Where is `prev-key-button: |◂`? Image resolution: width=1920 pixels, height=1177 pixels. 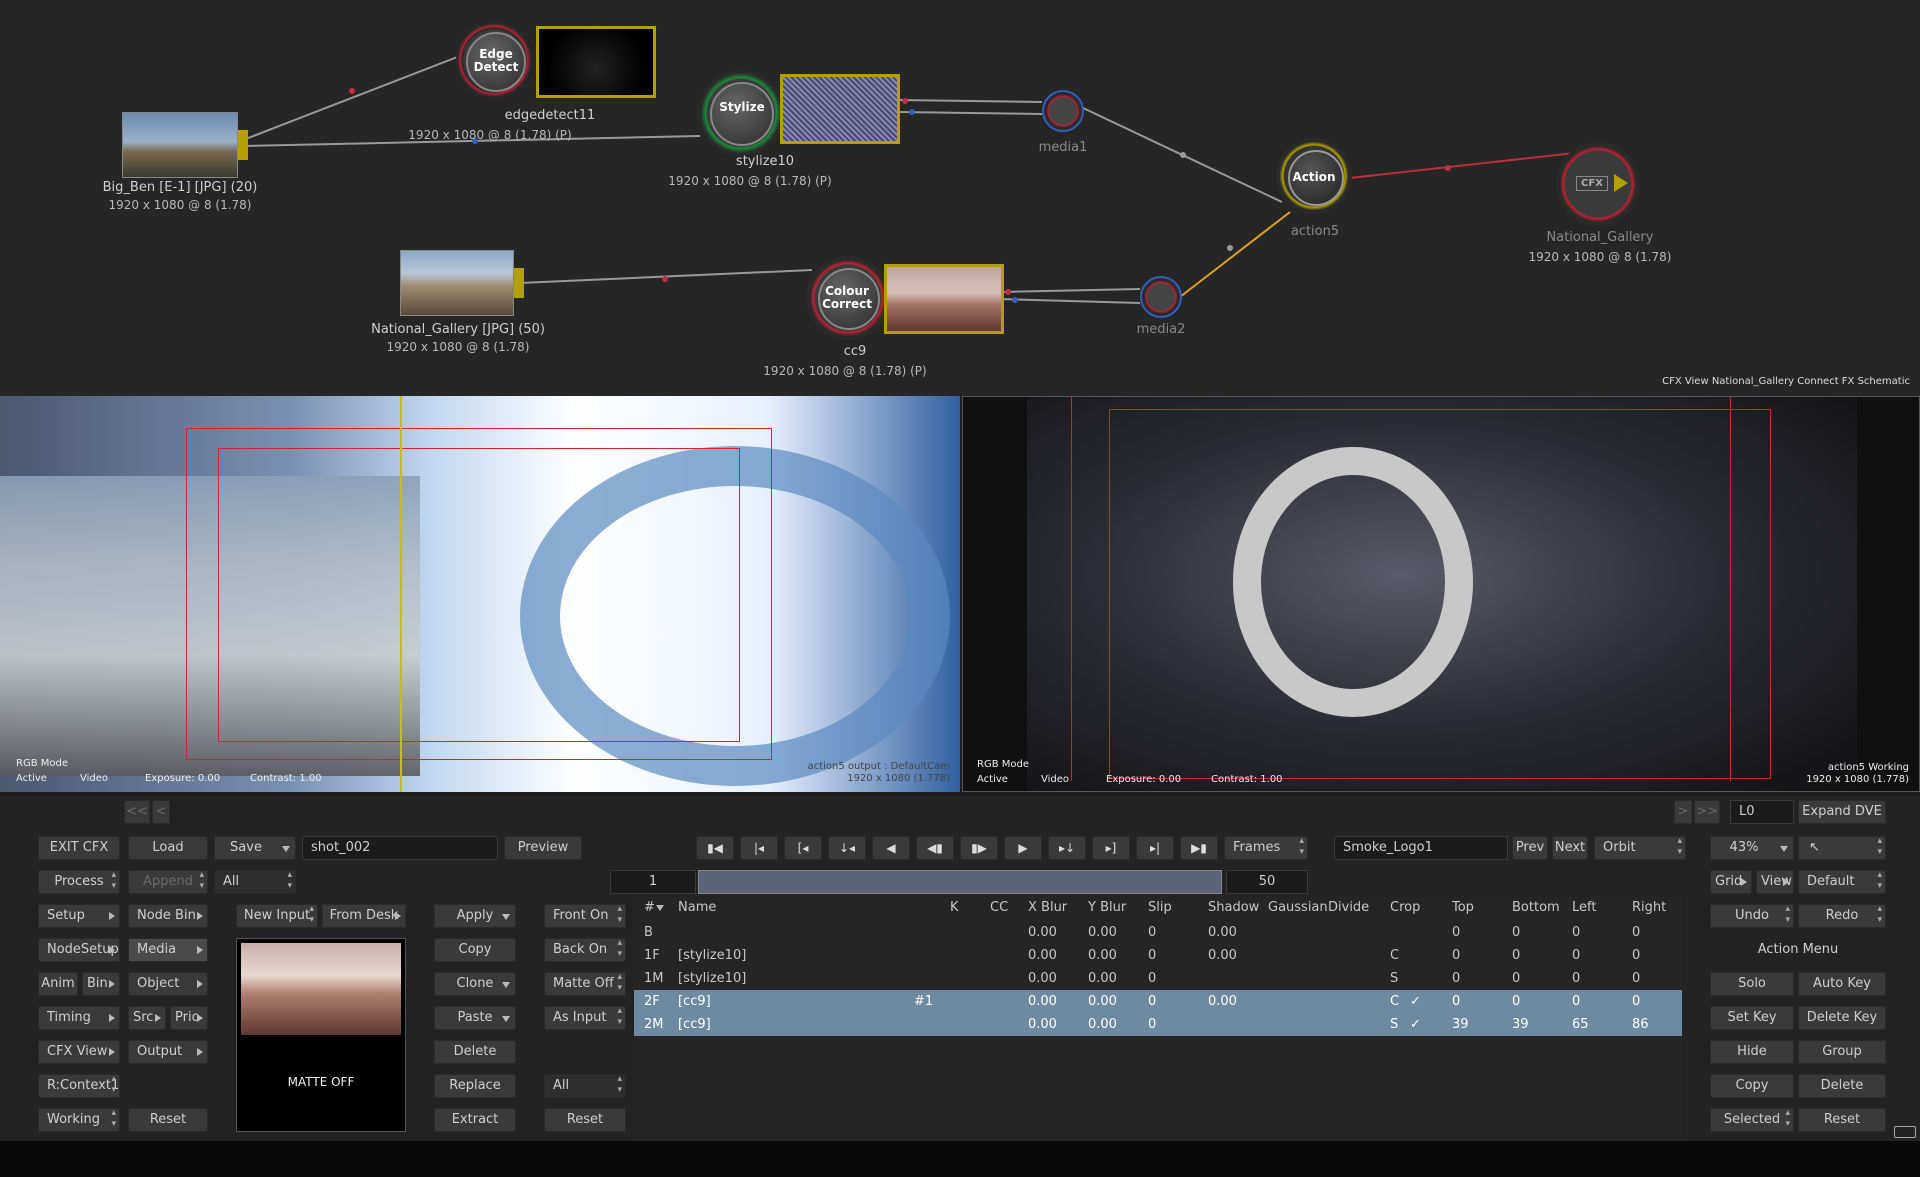 prev-key-button: |◂ is located at coordinates (759, 848).